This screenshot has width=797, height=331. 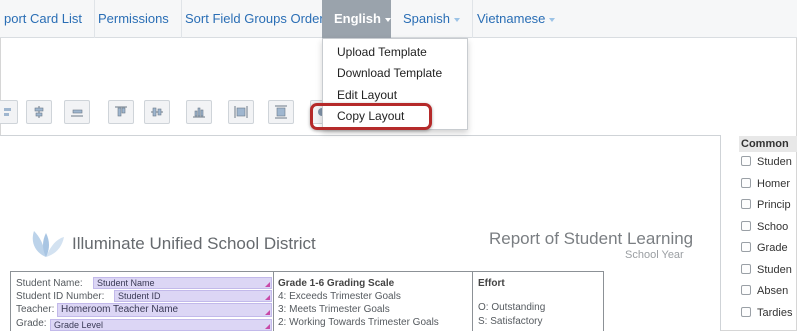 I want to click on tab-label: English, so click(x=357, y=18).